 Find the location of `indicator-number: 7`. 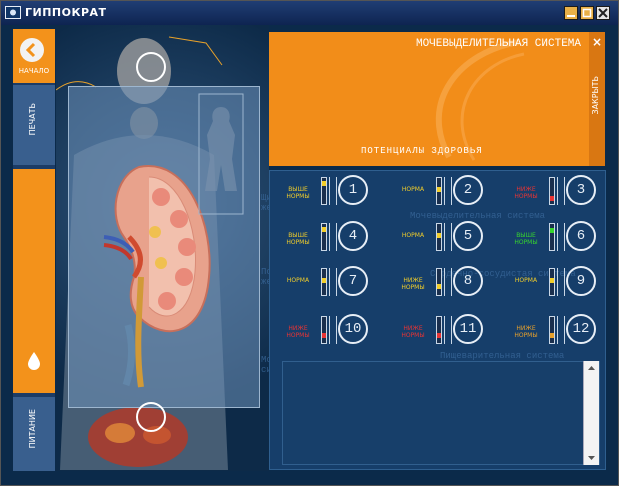

indicator-number: 7 is located at coordinates (353, 281).